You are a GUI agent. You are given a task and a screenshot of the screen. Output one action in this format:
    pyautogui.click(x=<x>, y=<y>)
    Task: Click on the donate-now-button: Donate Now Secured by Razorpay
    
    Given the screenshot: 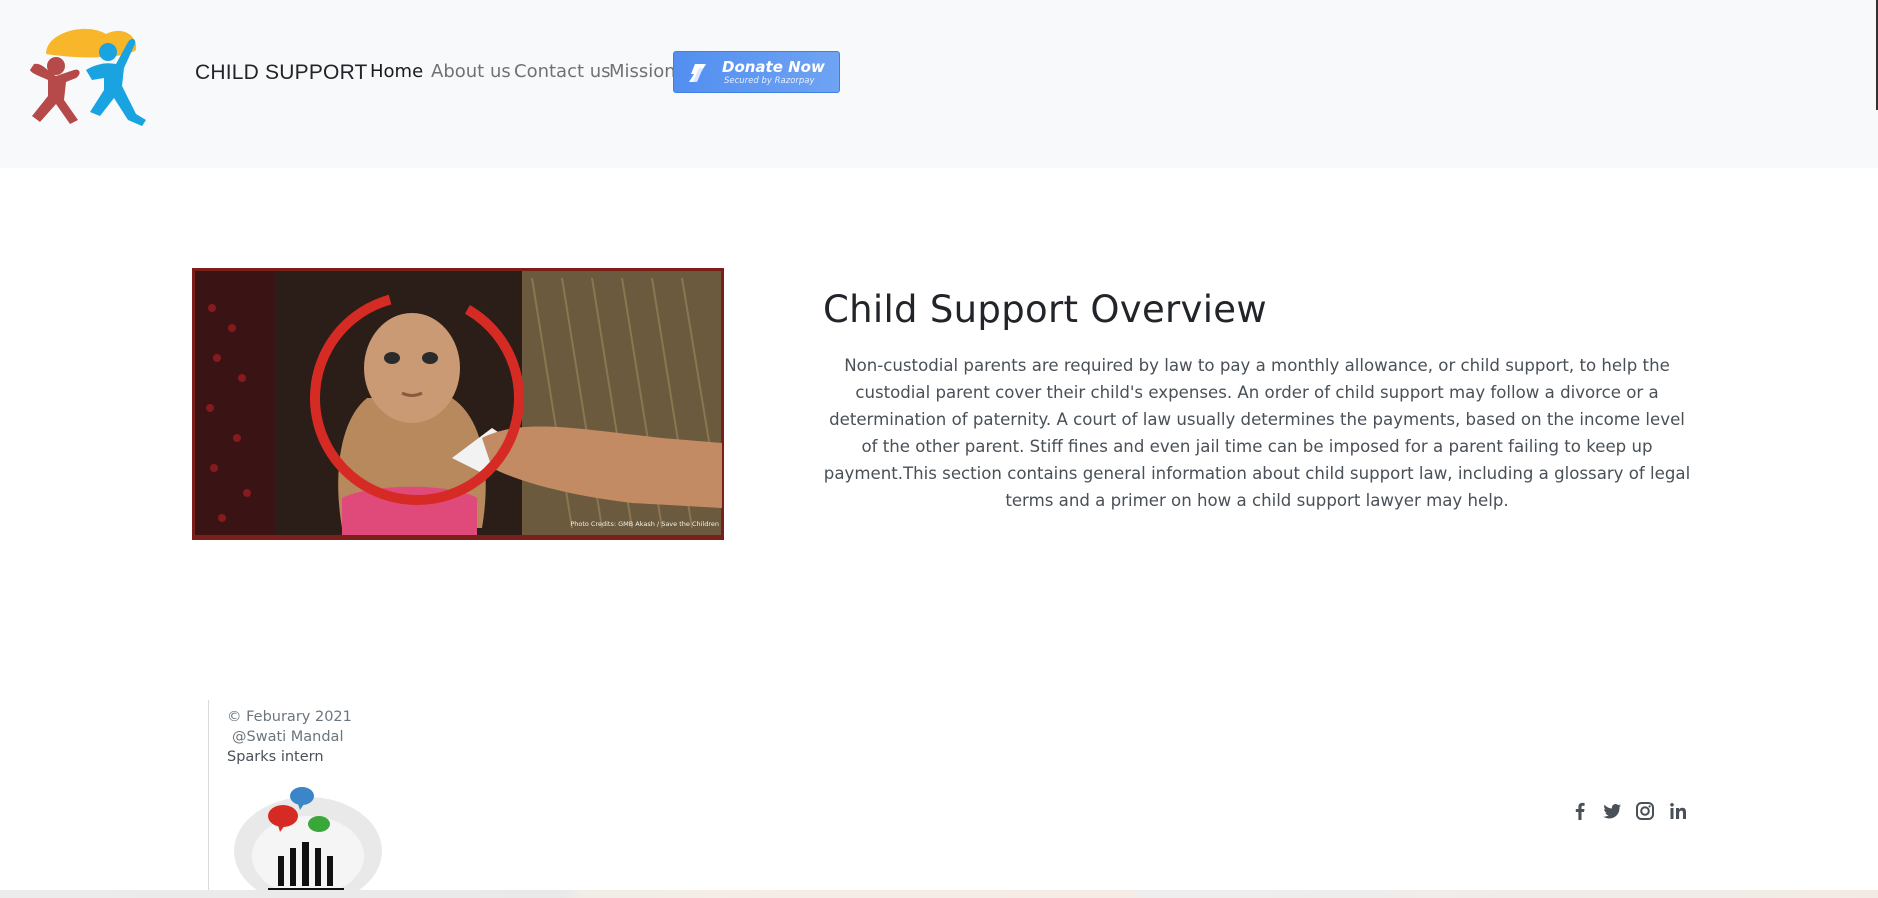 What is the action you would take?
    pyautogui.click(x=756, y=72)
    